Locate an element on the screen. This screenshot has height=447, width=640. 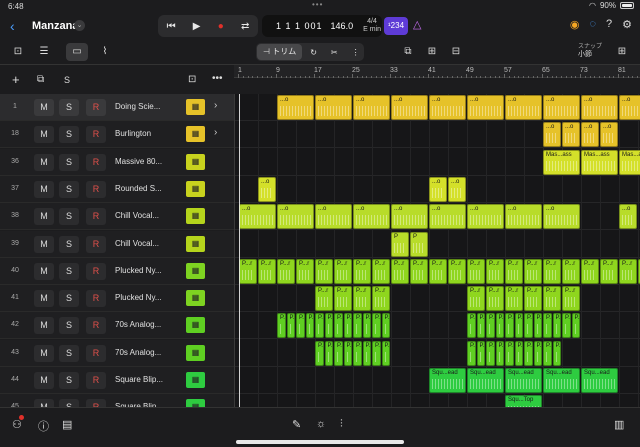
playhead is located at coordinates (239, 250).